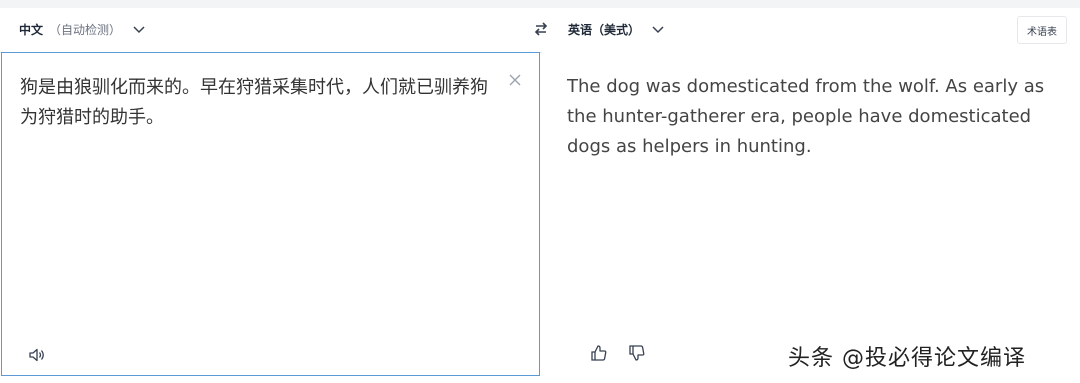 This screenshot has width=1080, height=383. What do you see at coordinates (604, 30) in the screenshot?
I see `target-language-name: 英语（美式）` at bounding box center [604, 30].